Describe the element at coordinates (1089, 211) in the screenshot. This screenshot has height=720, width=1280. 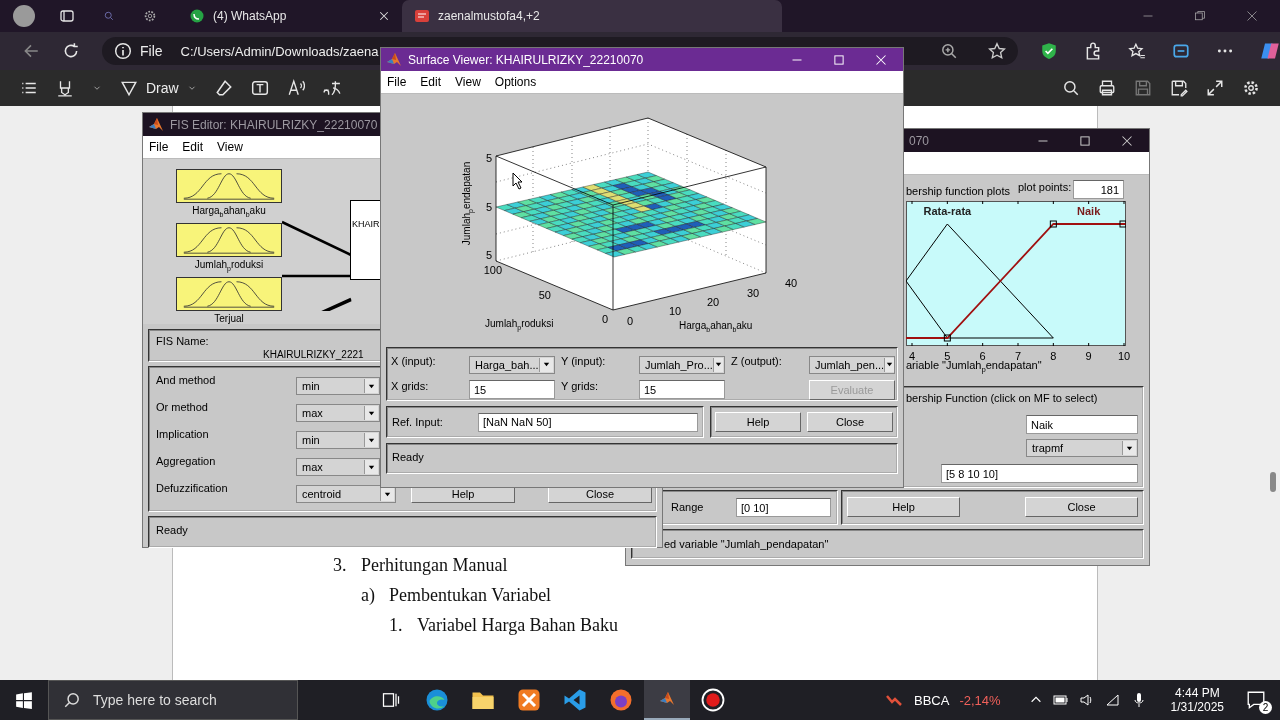
I see `mf-label: Naik` at that location.